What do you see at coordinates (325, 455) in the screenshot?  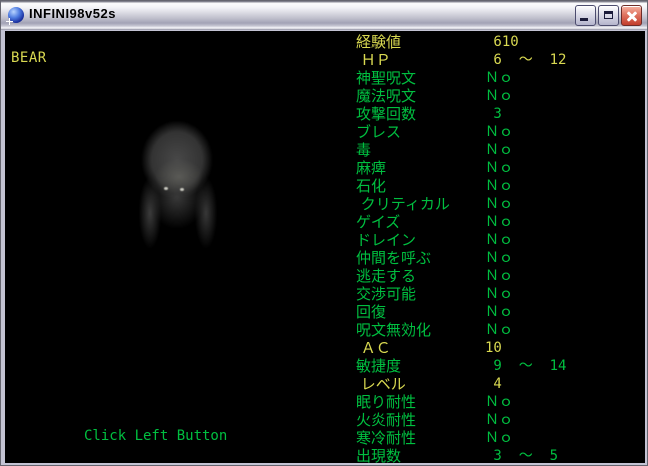 I see `stat-row: 出現数 3 ～ 5` at bounding box center [325, 455].